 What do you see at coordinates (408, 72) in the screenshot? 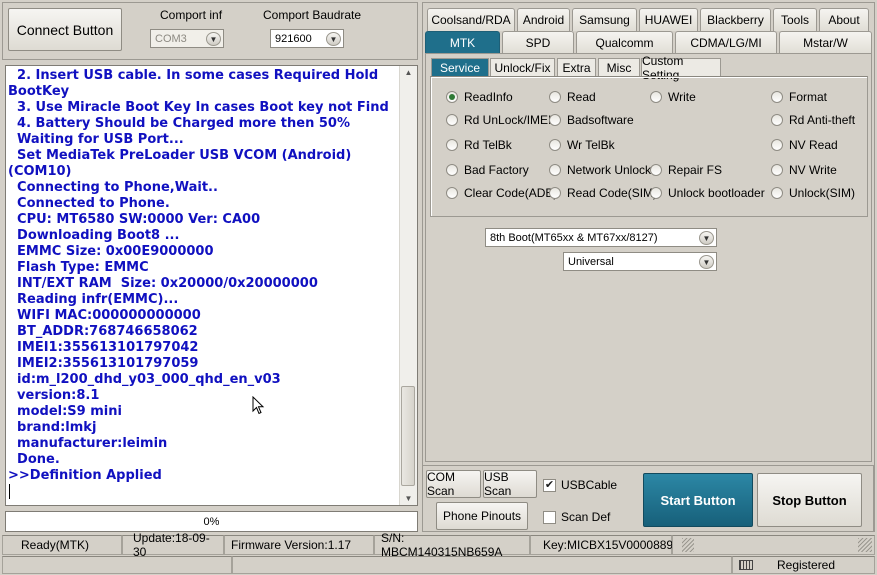
I see `scroll-up-icon: ▲` at bounding box center [408, 72].